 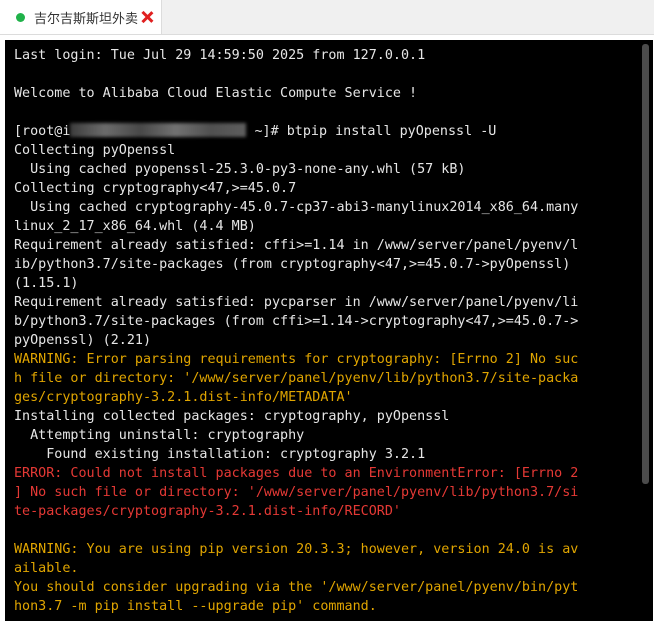 I want to click on status-dot-icon, so click(x=20, y=17).